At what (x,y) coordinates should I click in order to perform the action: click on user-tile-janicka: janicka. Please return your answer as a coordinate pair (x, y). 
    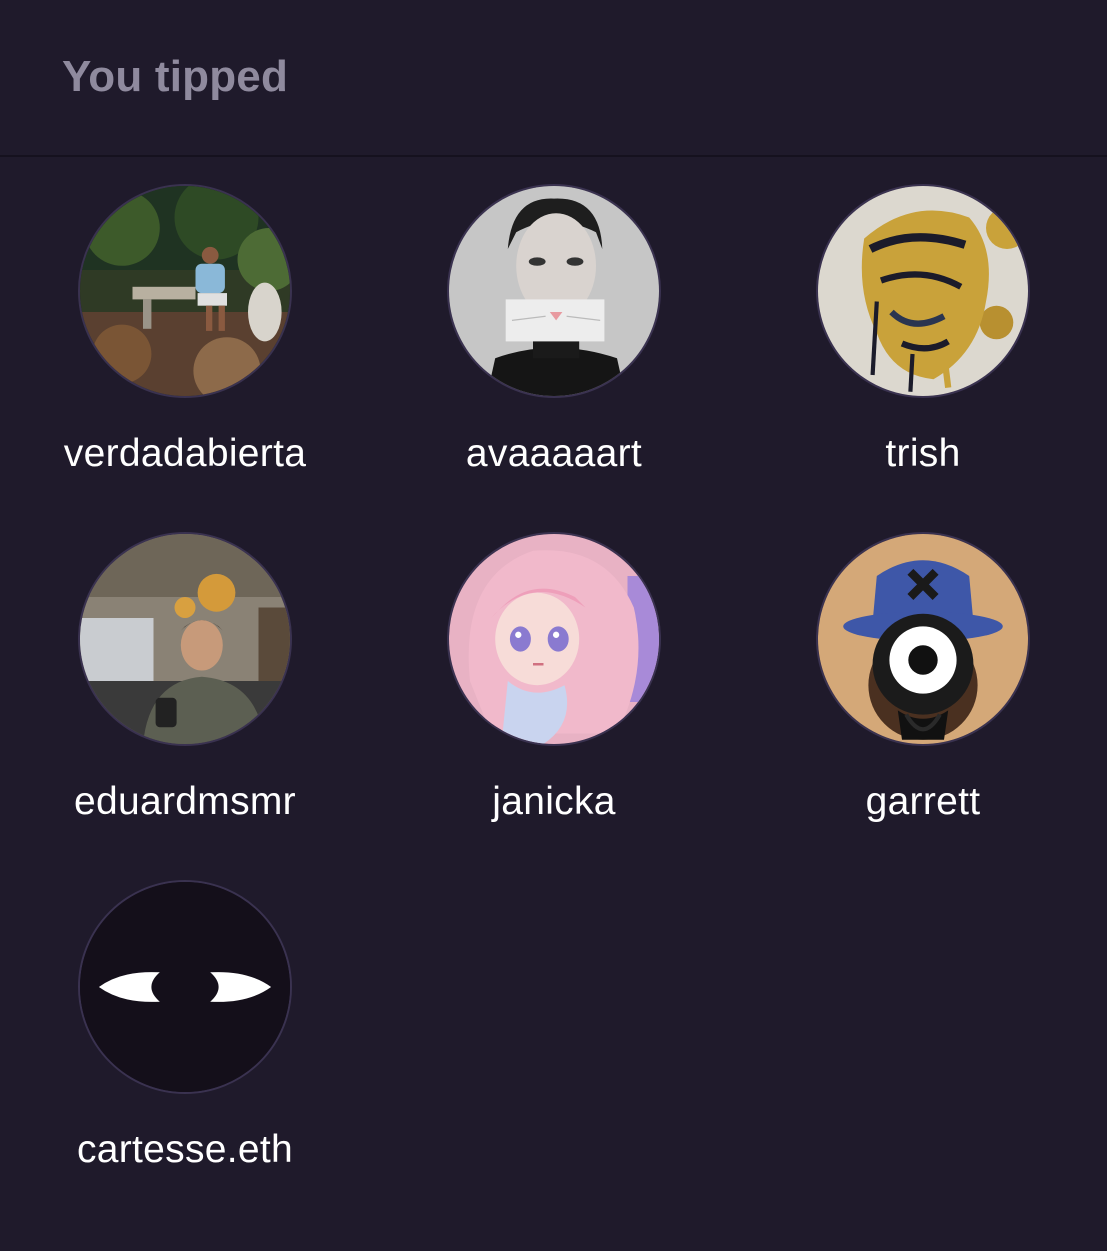
    Looking at the image, I should click on (554, 682).